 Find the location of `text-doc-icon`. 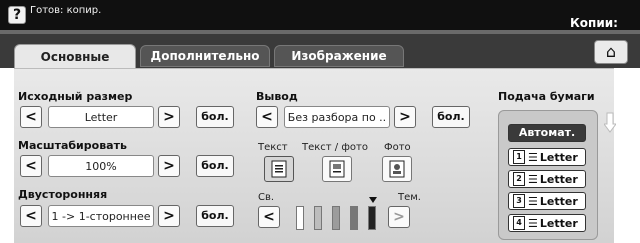

text-doc-icon is located at coordinates (279, 169).